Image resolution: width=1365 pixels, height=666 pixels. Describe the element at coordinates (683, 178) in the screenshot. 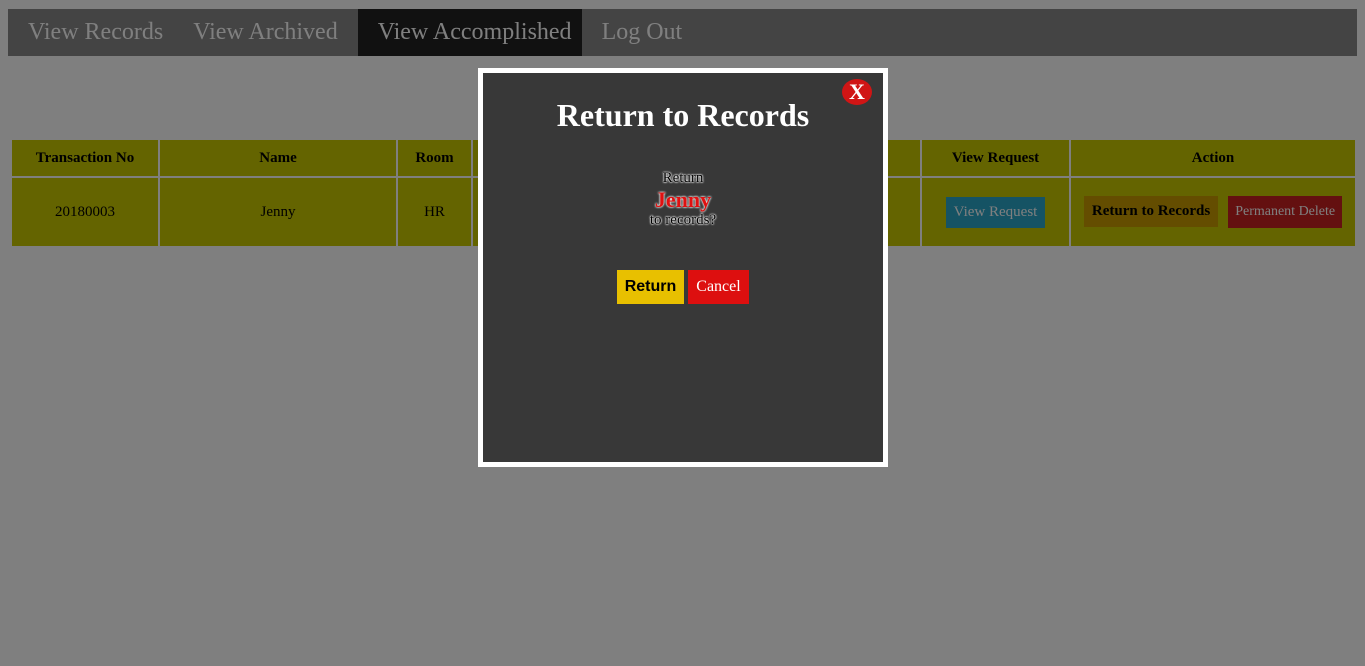

I see `message-prefix: Return` at that location.